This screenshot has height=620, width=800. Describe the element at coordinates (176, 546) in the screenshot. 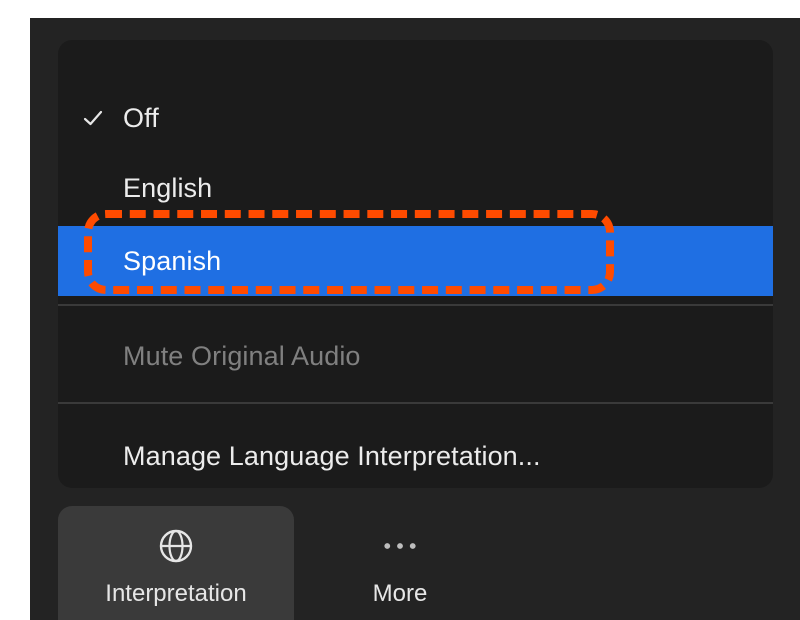

I see `globe-icon` at that location.